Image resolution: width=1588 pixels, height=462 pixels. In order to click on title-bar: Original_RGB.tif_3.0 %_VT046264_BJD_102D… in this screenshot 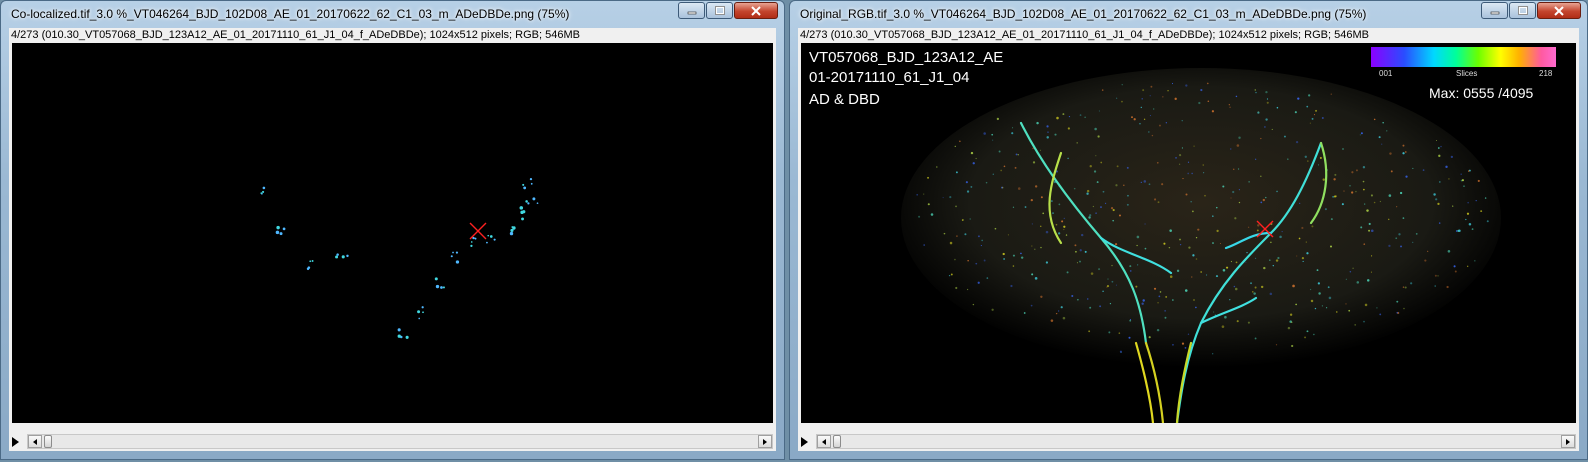, I will do `click(1188, 14)`.